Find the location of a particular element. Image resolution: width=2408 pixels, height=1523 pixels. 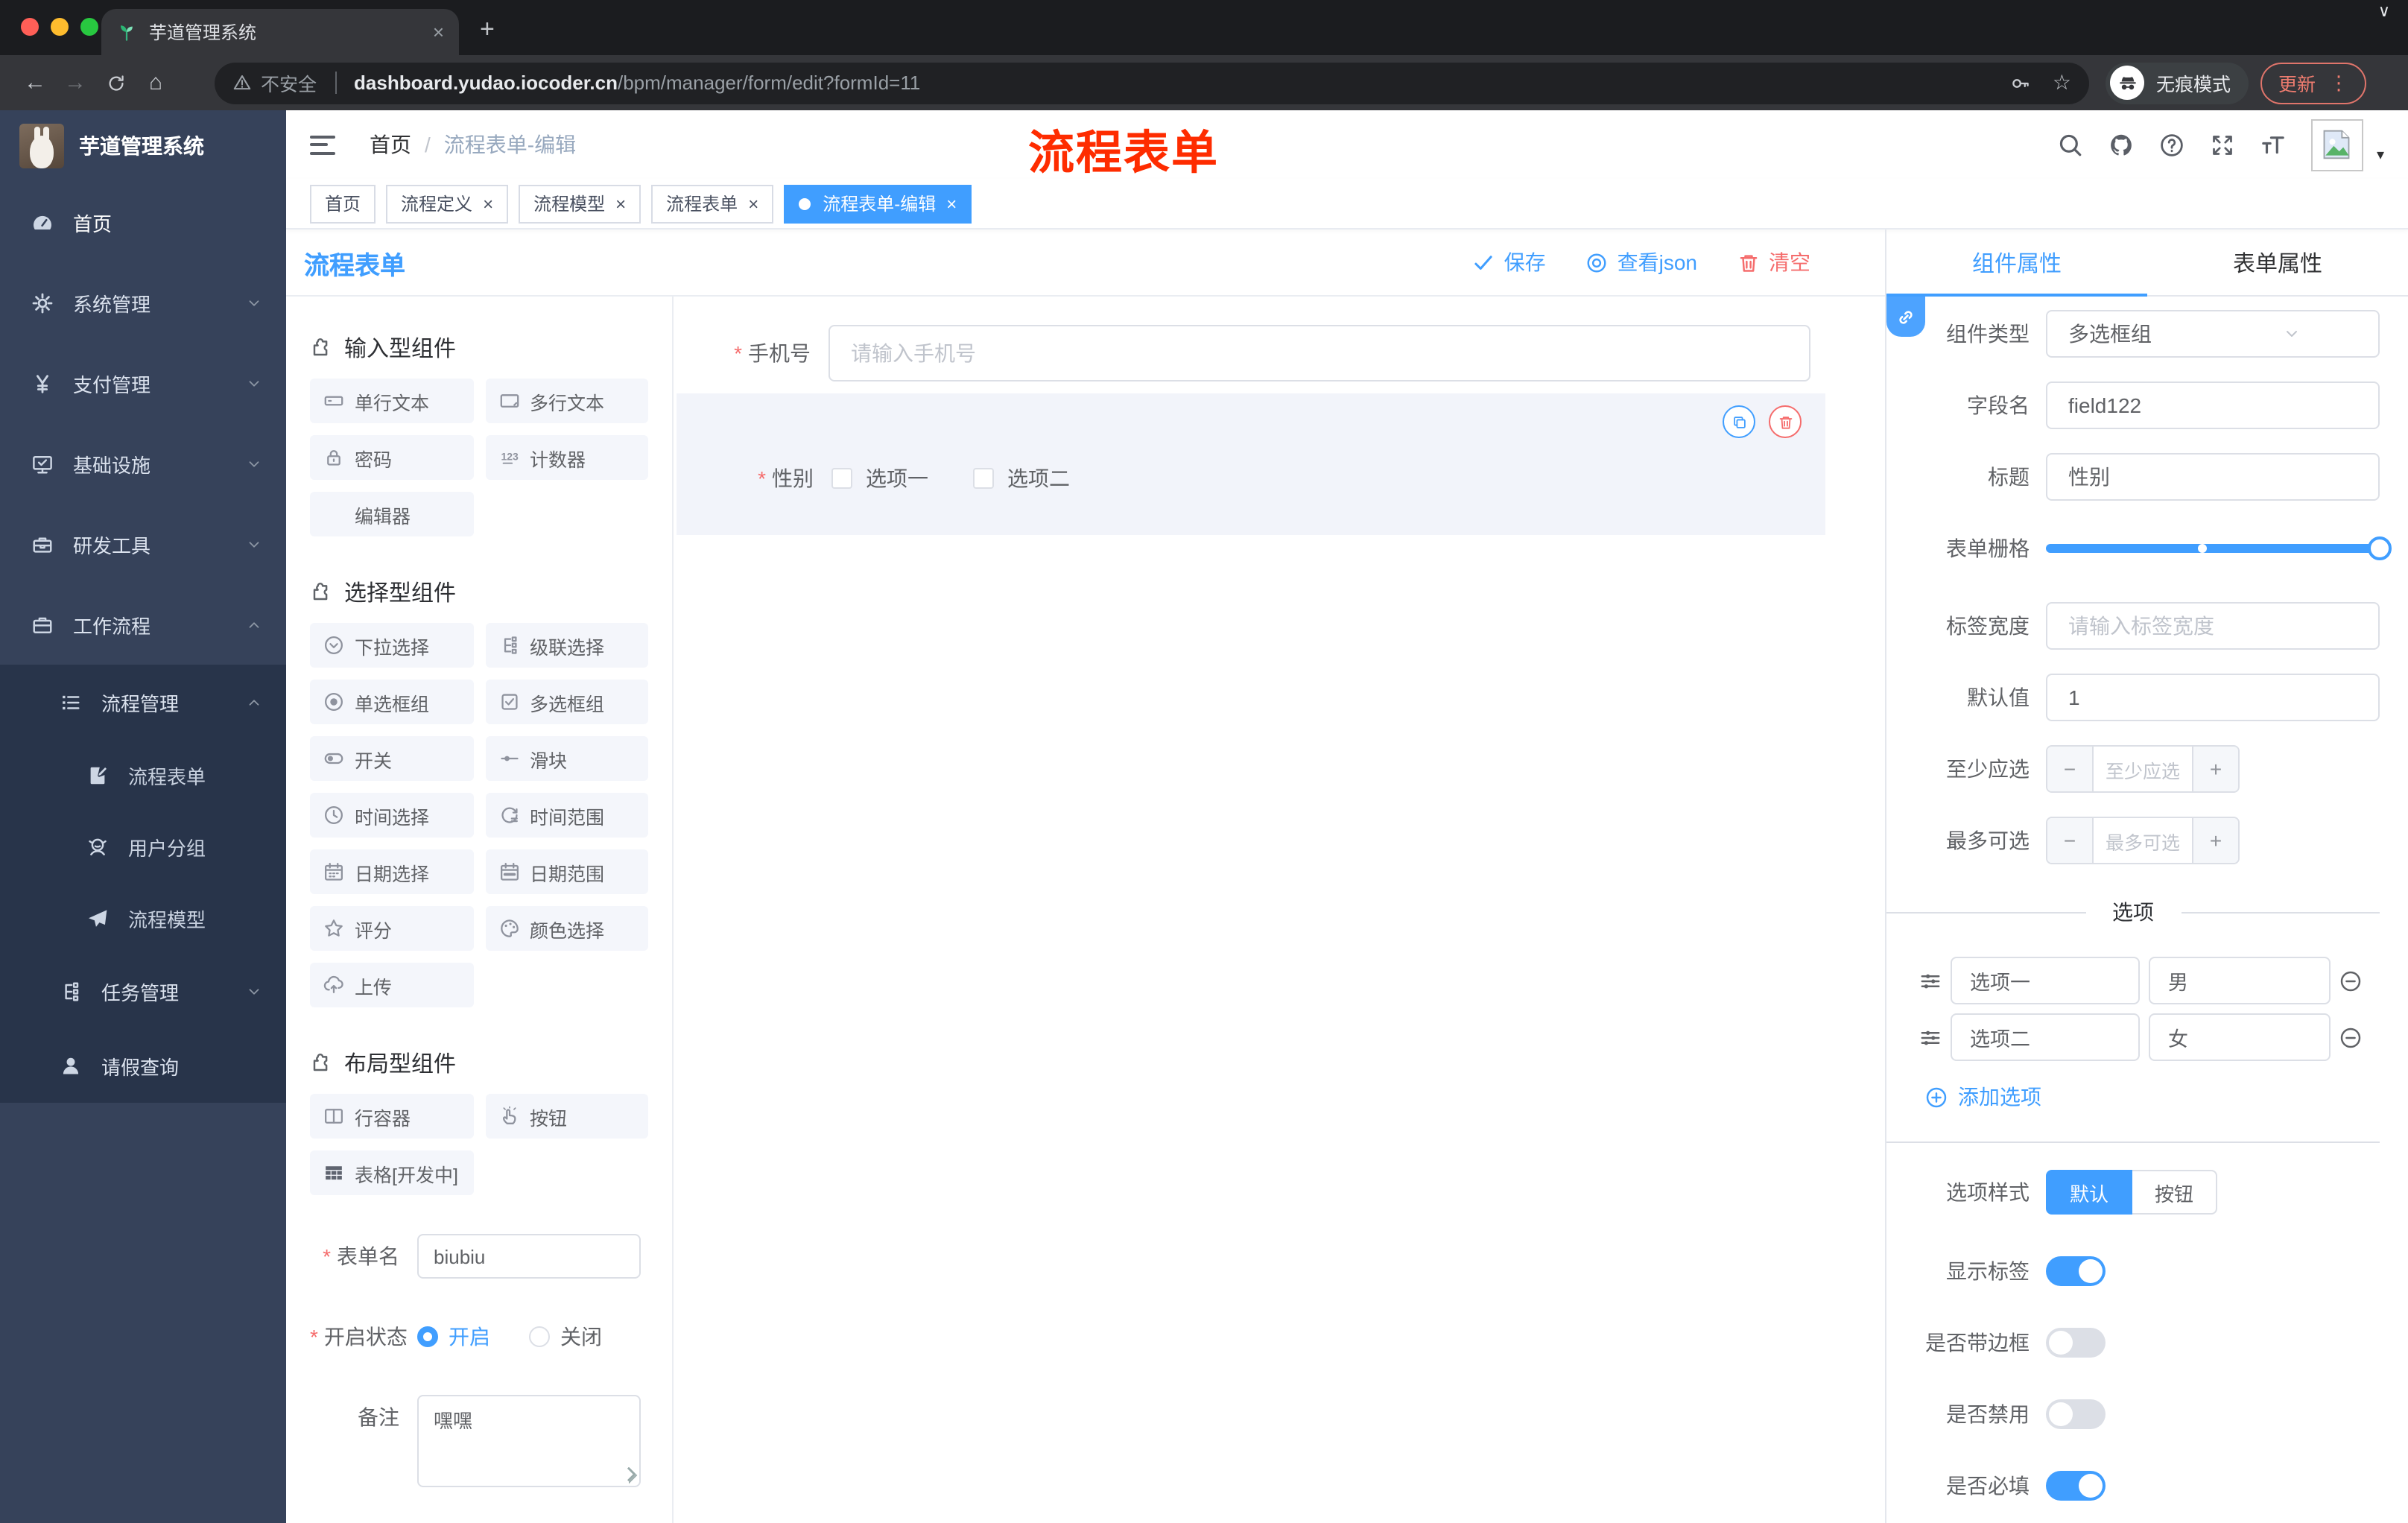

disabled-toggle is located at coordinates (2076, 1414).